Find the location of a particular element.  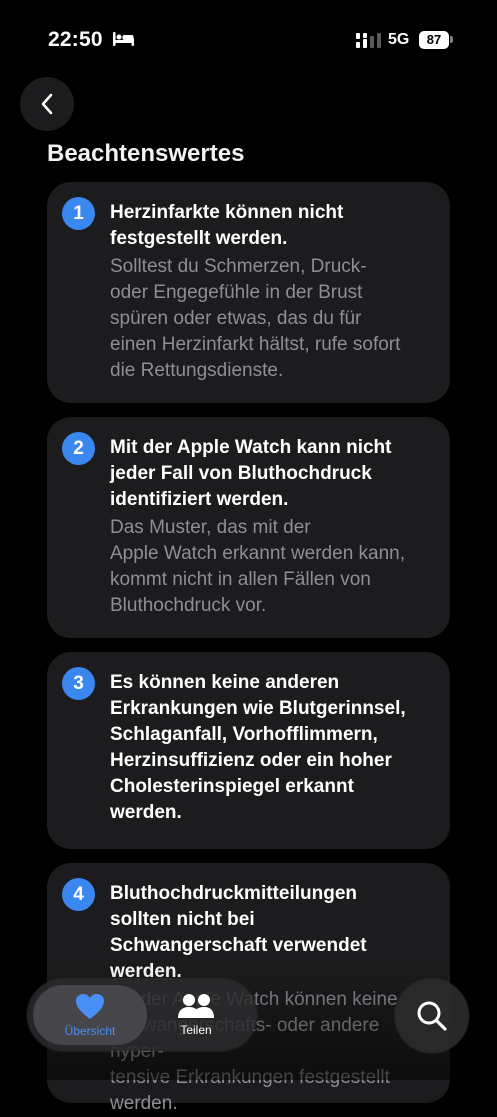

tab-overview: Übersicht is located at coordinates (90, 1015).